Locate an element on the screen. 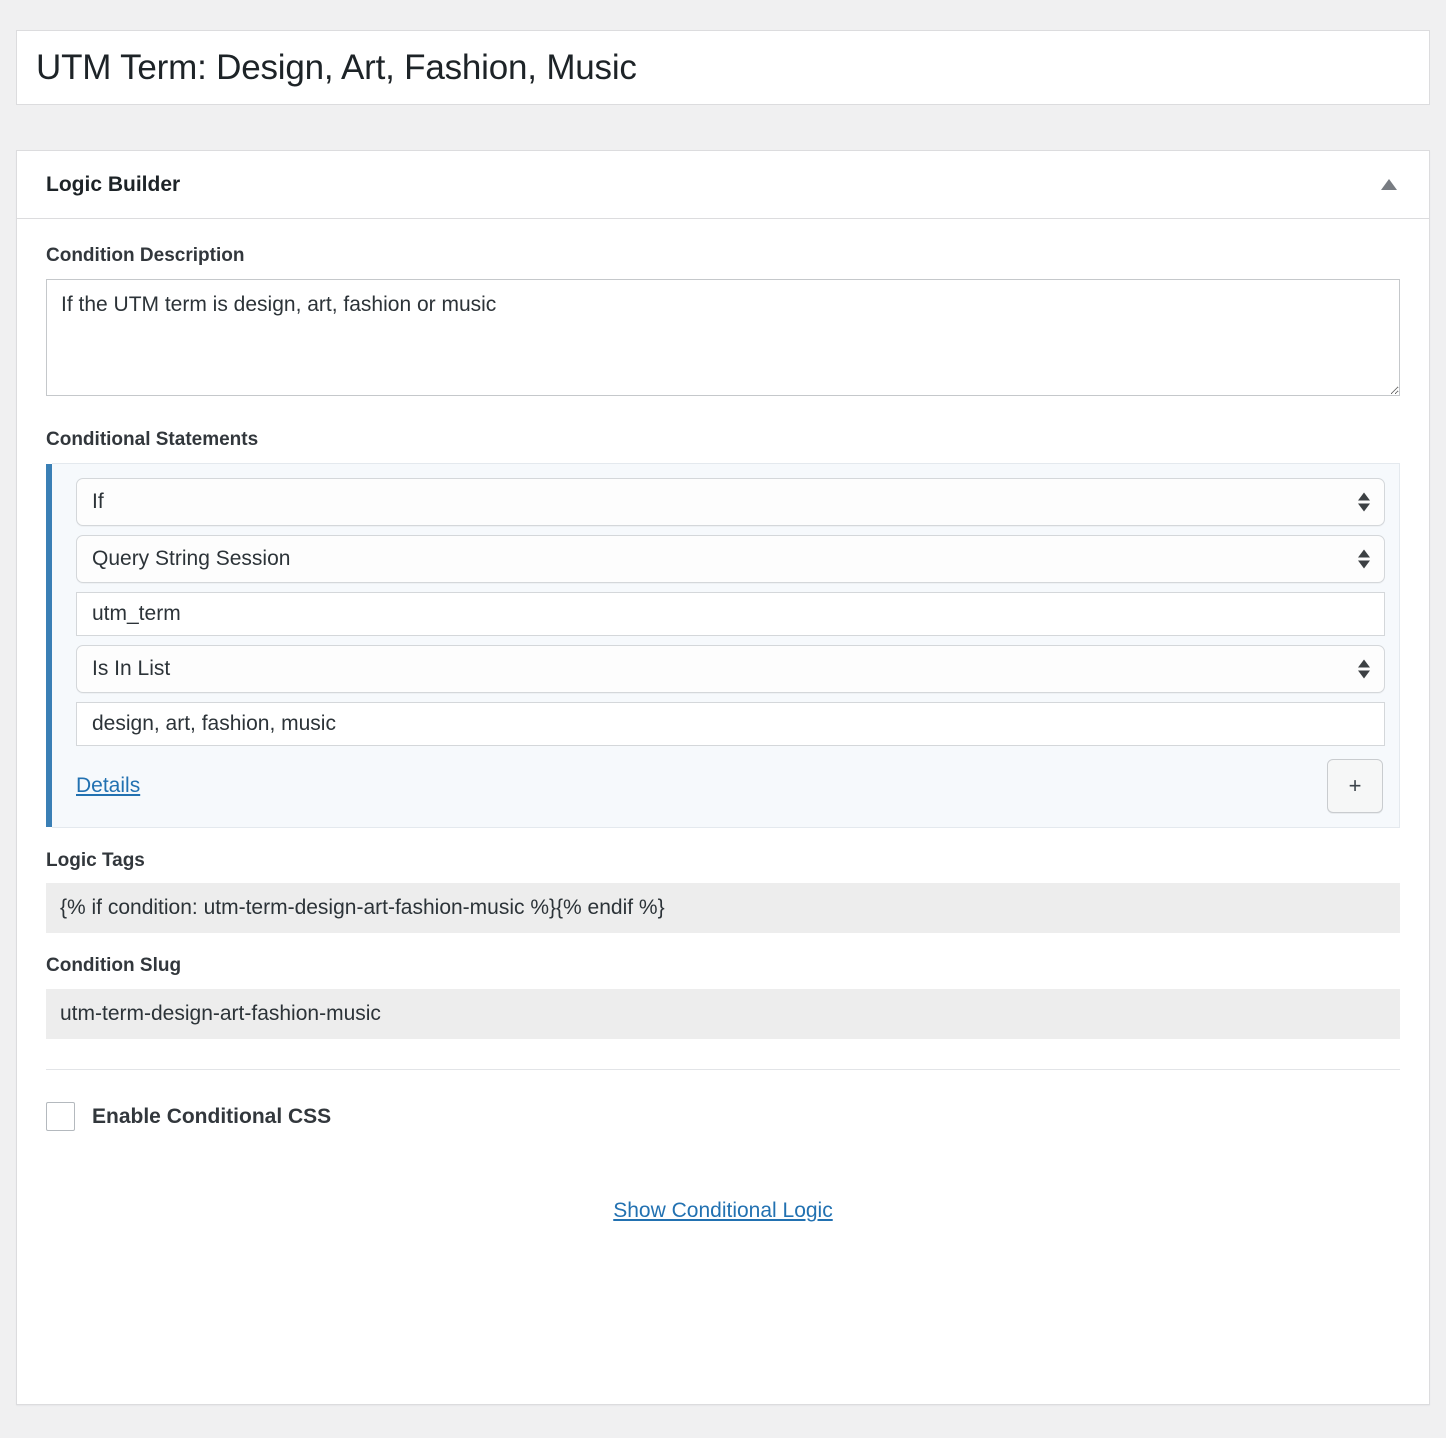 The height and width of the screenshot is (1438, 1446). statement-row: Is In List is located at coordinates (730, 668).